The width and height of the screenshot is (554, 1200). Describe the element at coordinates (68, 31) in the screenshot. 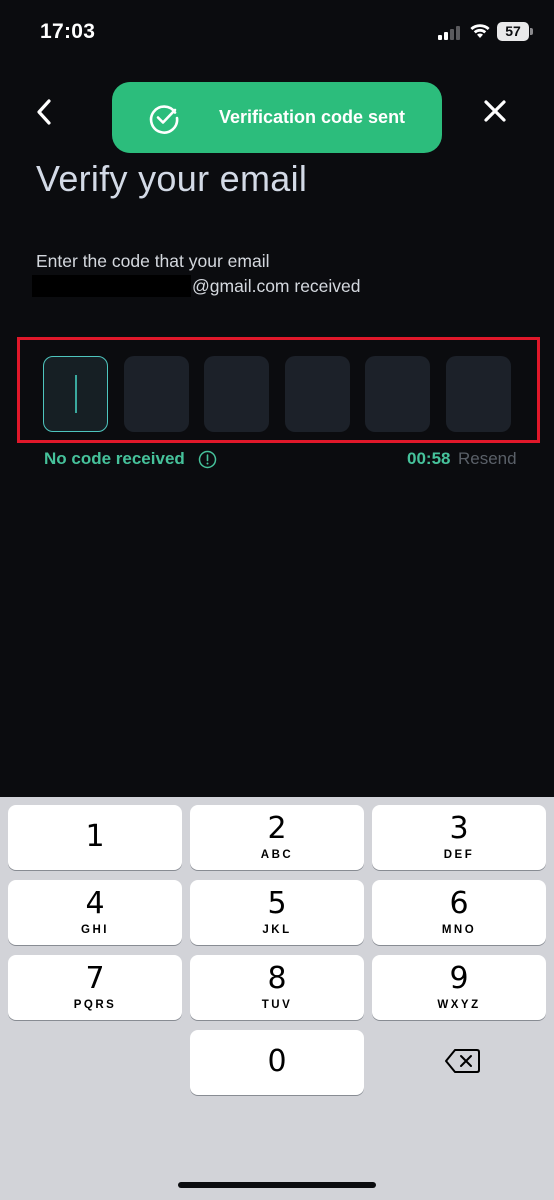

I see `status-time: 17:03` at that location.